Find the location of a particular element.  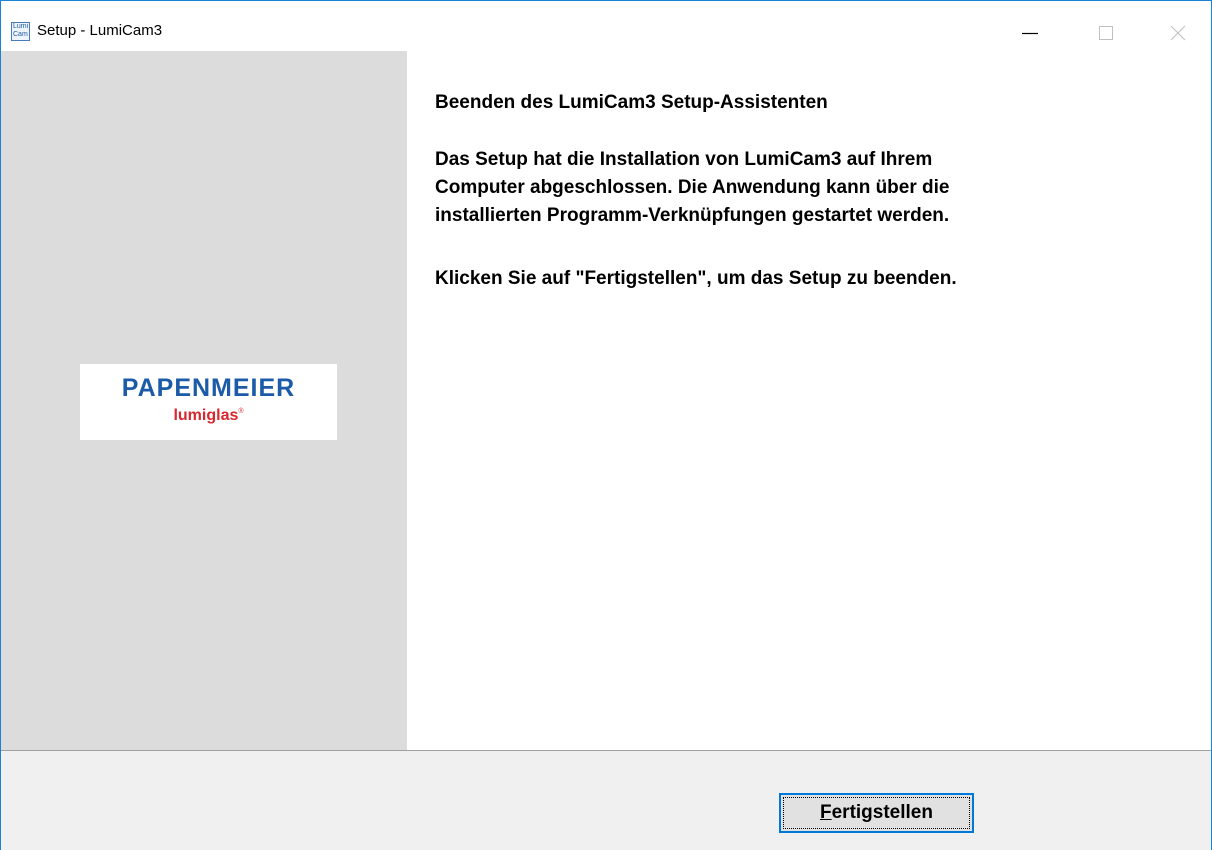

wizard-footer: Fertigstellen is located at coordinates (606, 800).